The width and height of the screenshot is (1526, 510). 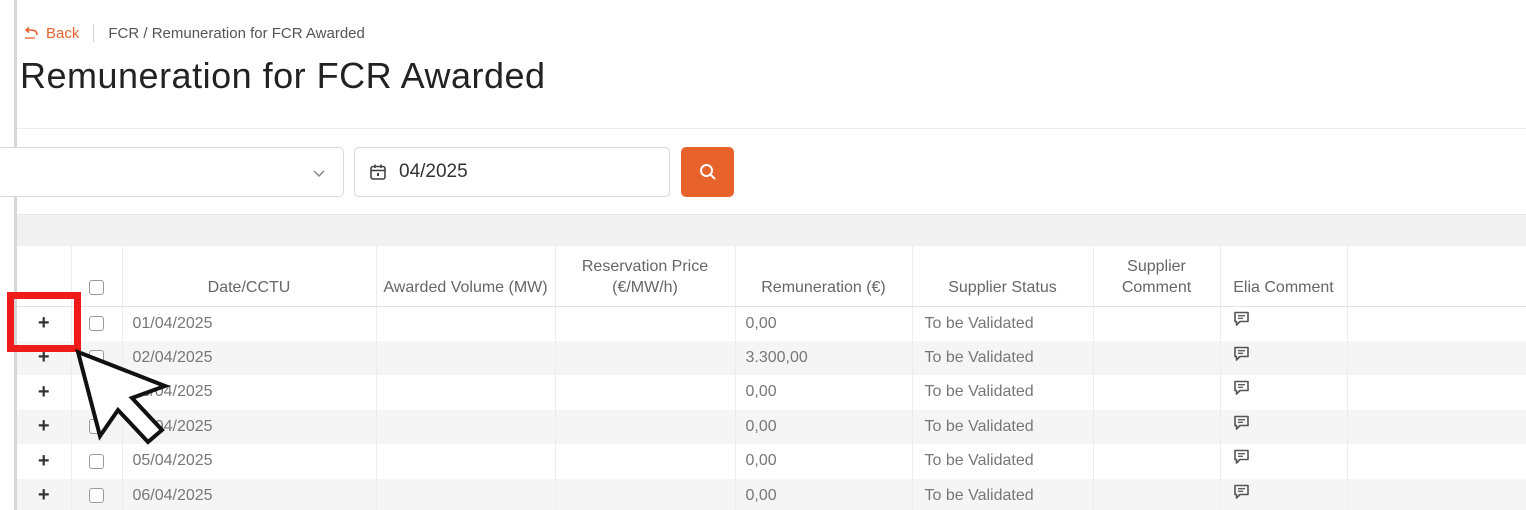 I want to click on col-header-expand, so click(x=44, y=276).